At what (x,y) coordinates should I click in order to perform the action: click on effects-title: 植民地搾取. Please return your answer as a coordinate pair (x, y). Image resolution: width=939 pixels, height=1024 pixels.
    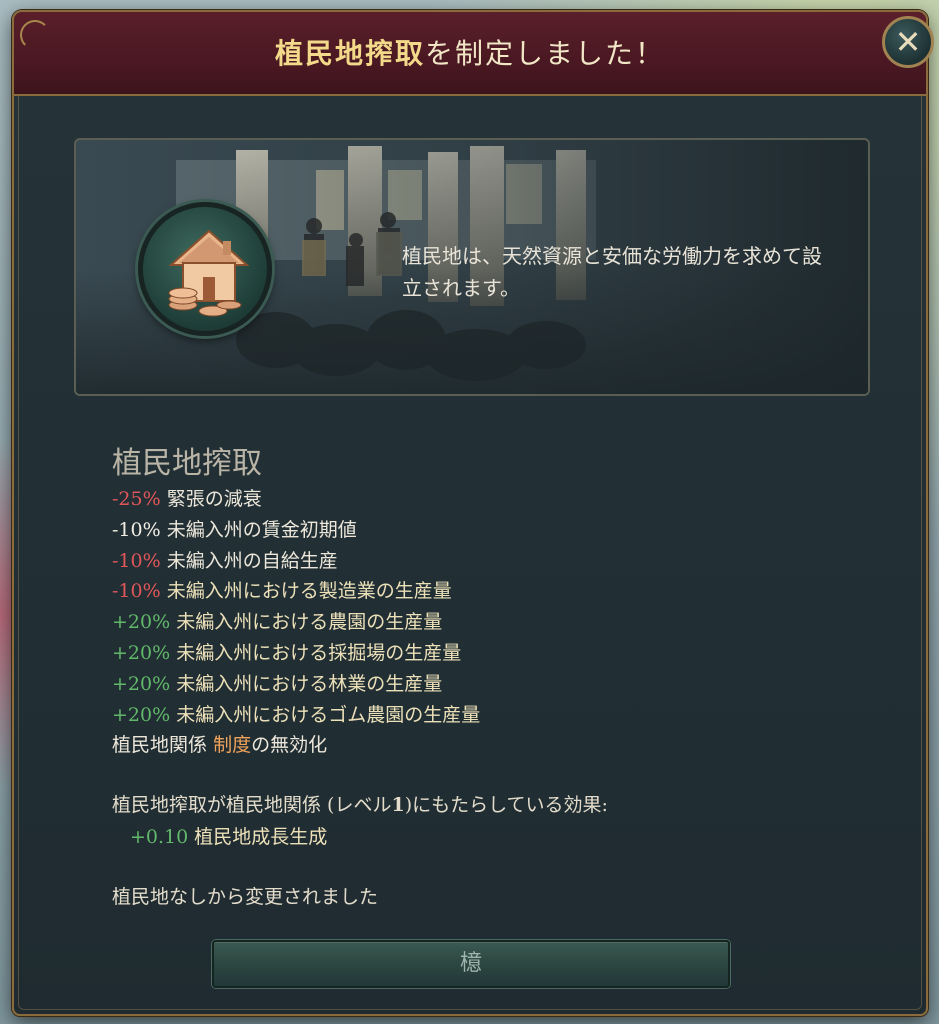
    Looking at the image, I should click on (187, 463).